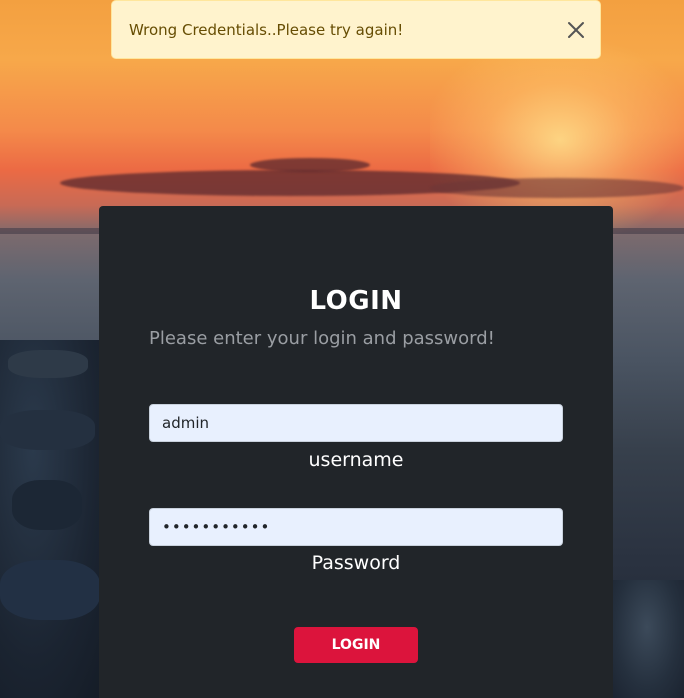  What do you see at coordinates (356, 527) in the screenshot?
I see `password-input` at bounding box center [356, 527].